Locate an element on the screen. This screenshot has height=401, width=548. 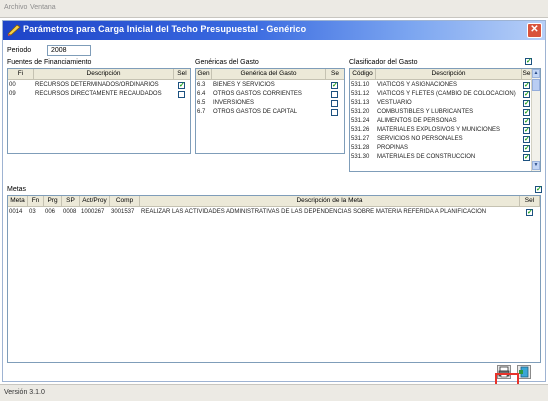
clasificador-desc: MATERIALES EXPLOSIVOS Y MUNICIONES is located at coordinates (439, 130).